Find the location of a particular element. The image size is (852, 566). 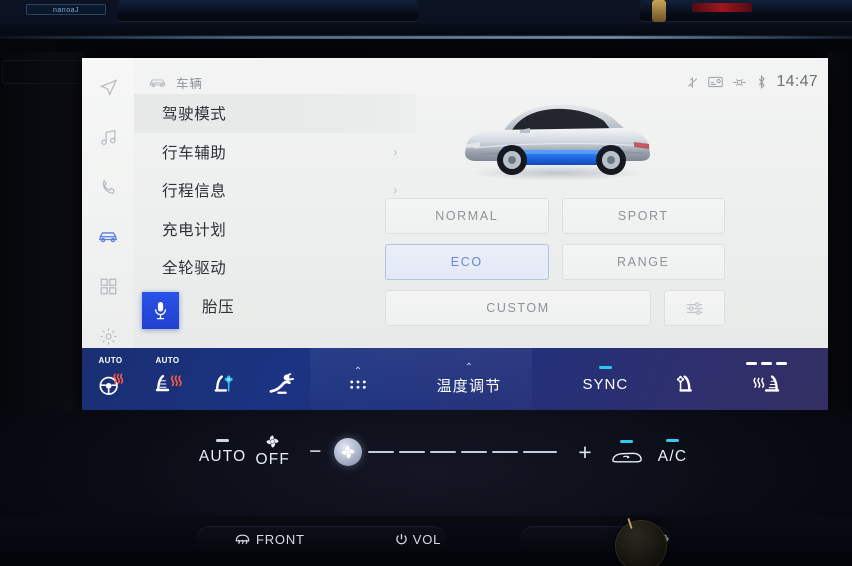

lower-button-row: FRONT VOL is located at coordinates (430, 541).